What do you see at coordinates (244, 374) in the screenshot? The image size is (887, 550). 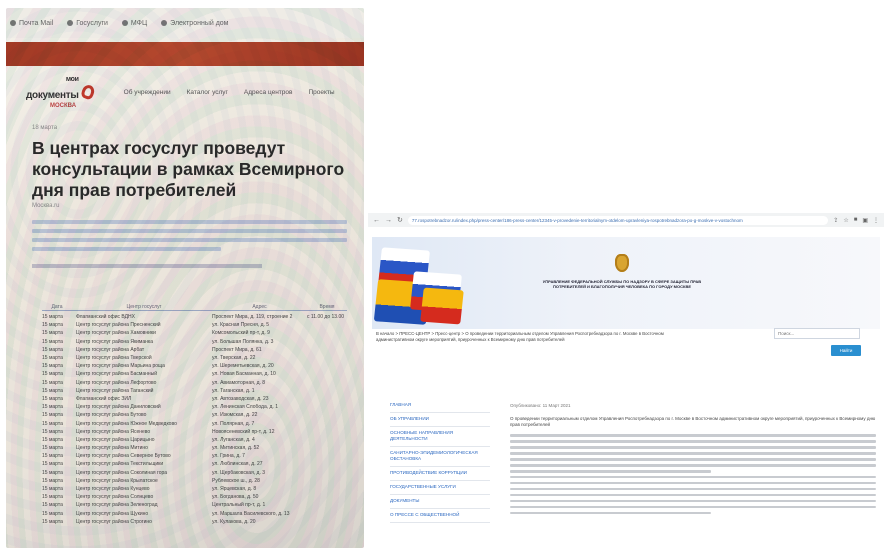 I see `table-cell: ул. Новая Басманная, д. 10` at bounding box center [244, 374].